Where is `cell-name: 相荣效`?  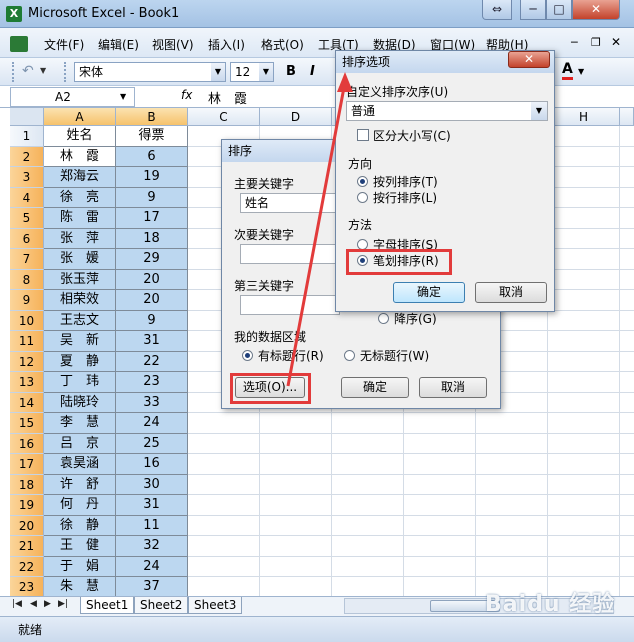
cell-name: 相荣效 is located at coordinates (80, 300).